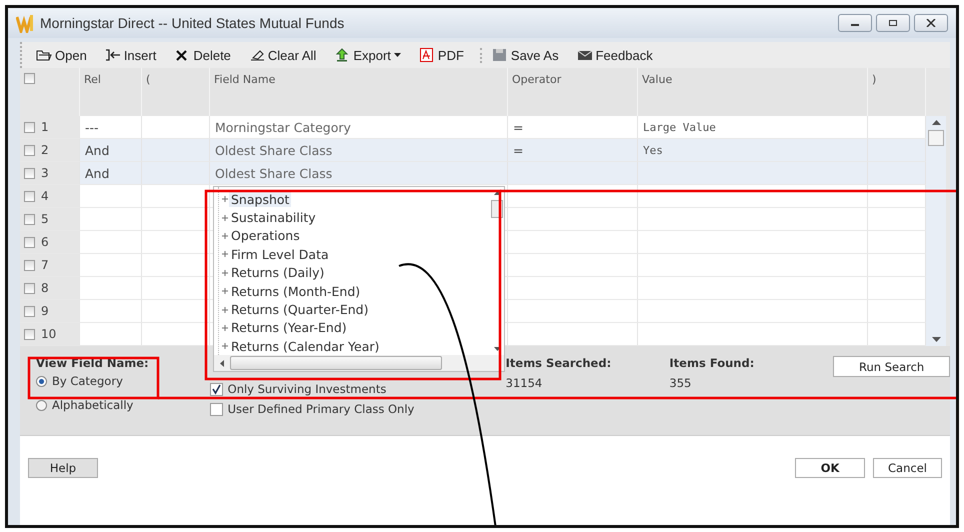 The image size is (964, 532). I want to click on category-label: Sustainability, so click(273, 218).